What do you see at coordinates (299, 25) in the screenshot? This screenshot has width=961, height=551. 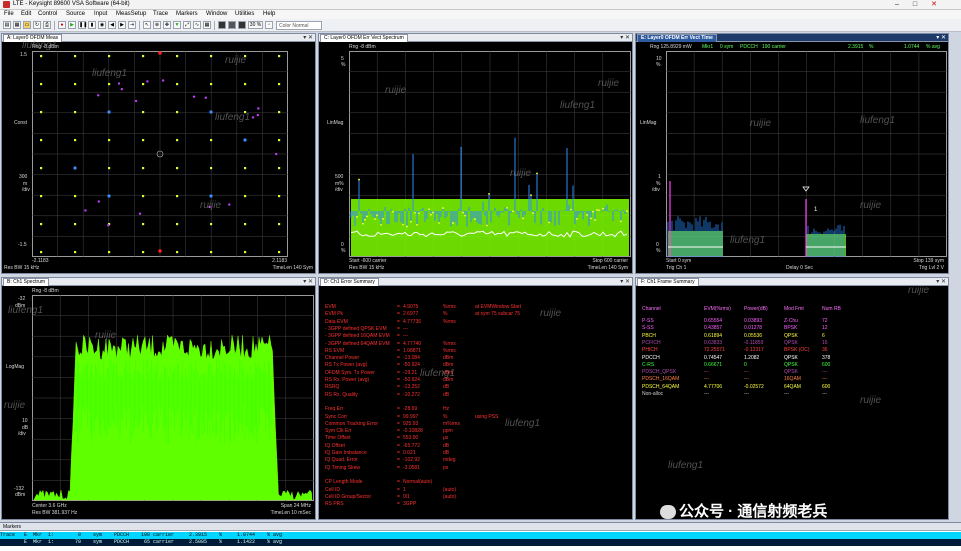 I see `color-scheme-select: Color Normal` at bounding box center [299, 25].